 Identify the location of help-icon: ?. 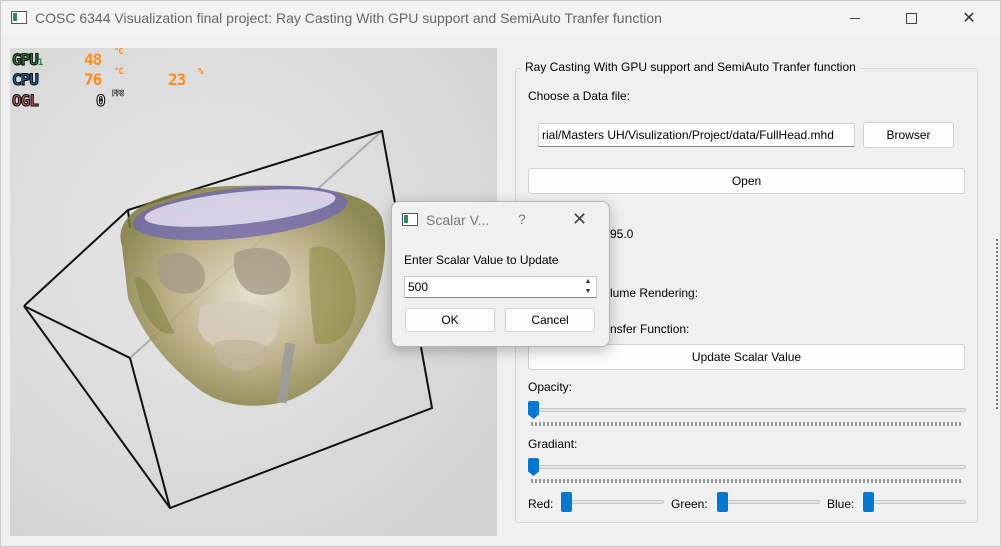
(522, 219).